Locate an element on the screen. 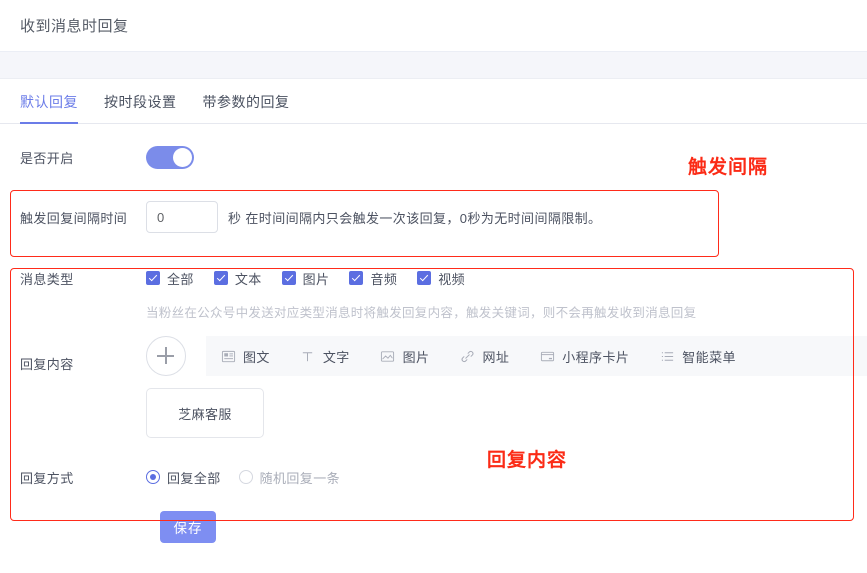 Image resolution: width=867 pixels, height=573 pixels. row-trigger-interval: 触发回复间隔时间 秒 在时间间隔内只会触发一次该回复，0秒为无时间间隔限制。 is located at coordinates (433, 217).